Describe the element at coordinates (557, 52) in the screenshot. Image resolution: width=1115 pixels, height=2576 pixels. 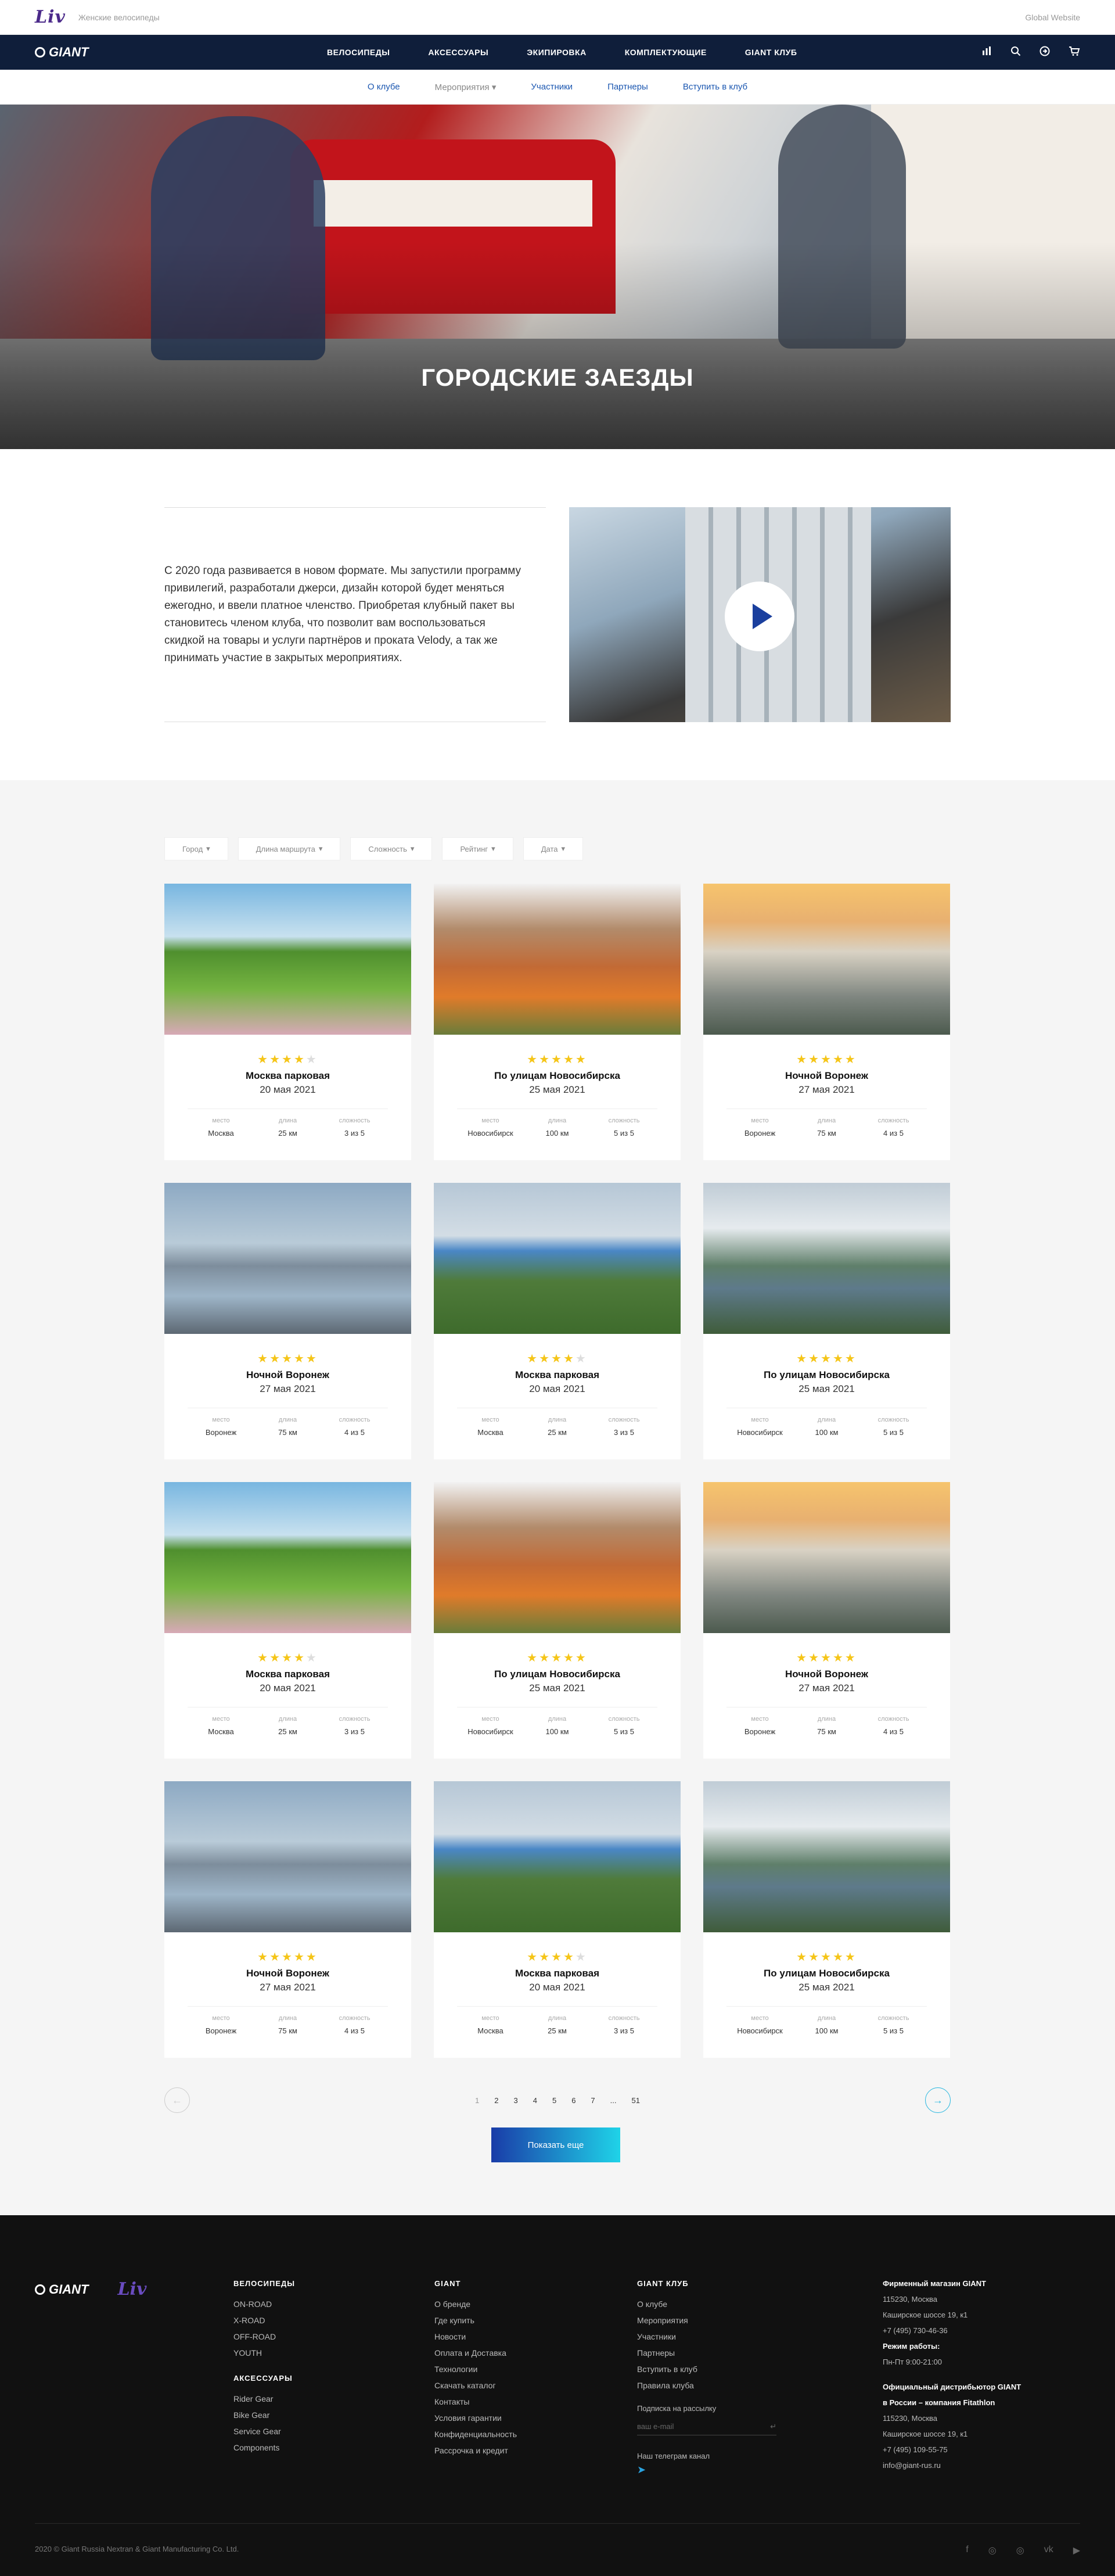
I see `nav-gear: ЭКИПИРОВКА` at that location.